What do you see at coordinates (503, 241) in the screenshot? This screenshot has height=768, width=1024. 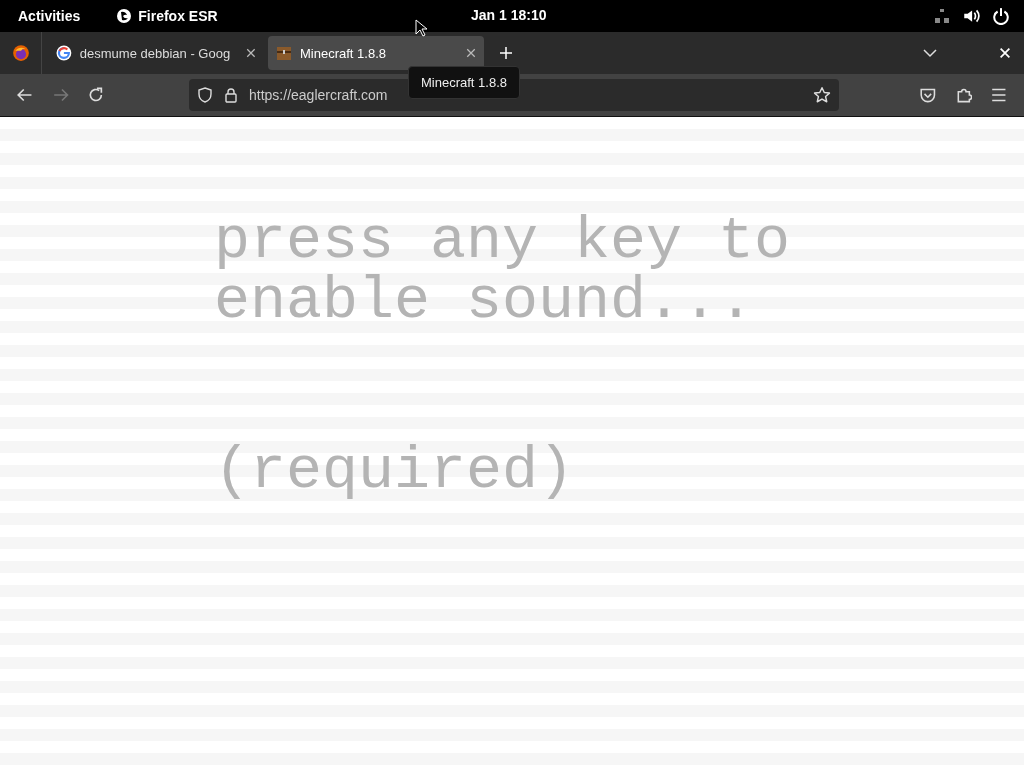 I see `prompt-text: press any key to` at bounding box center [503, 241].